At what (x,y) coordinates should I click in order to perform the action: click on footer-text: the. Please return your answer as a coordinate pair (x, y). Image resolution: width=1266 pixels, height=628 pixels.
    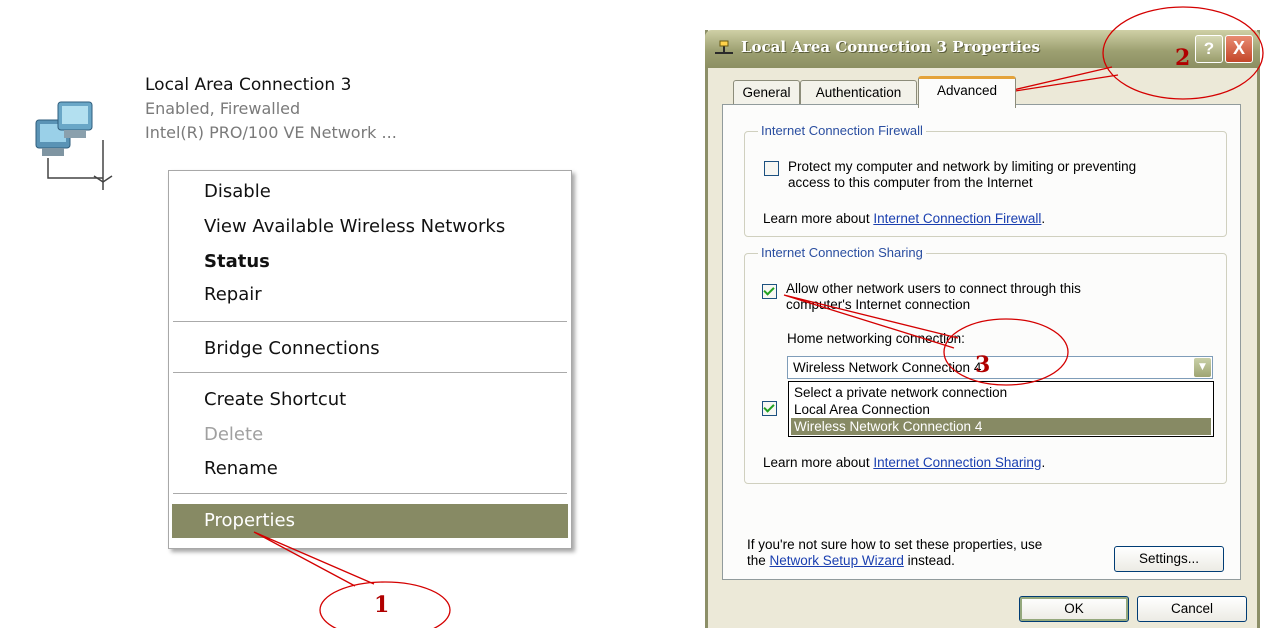
    Looking at the image, I should click on (758, 560).